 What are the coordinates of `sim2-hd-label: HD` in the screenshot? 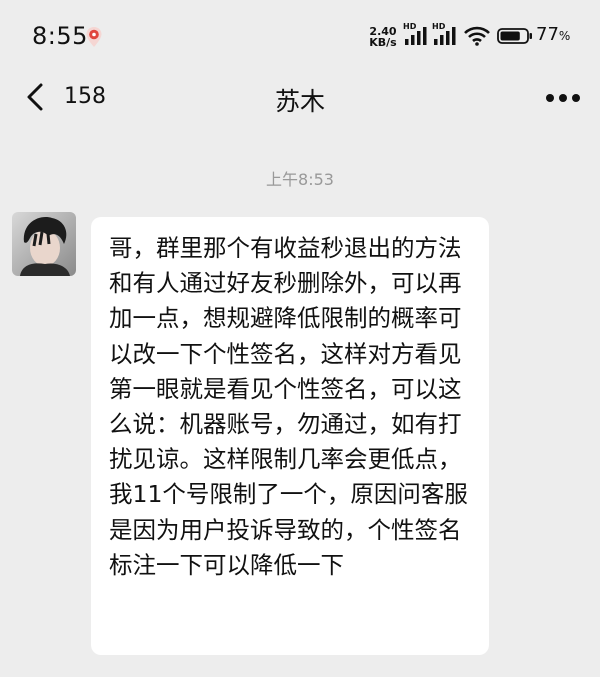 It's located at (439, 26).